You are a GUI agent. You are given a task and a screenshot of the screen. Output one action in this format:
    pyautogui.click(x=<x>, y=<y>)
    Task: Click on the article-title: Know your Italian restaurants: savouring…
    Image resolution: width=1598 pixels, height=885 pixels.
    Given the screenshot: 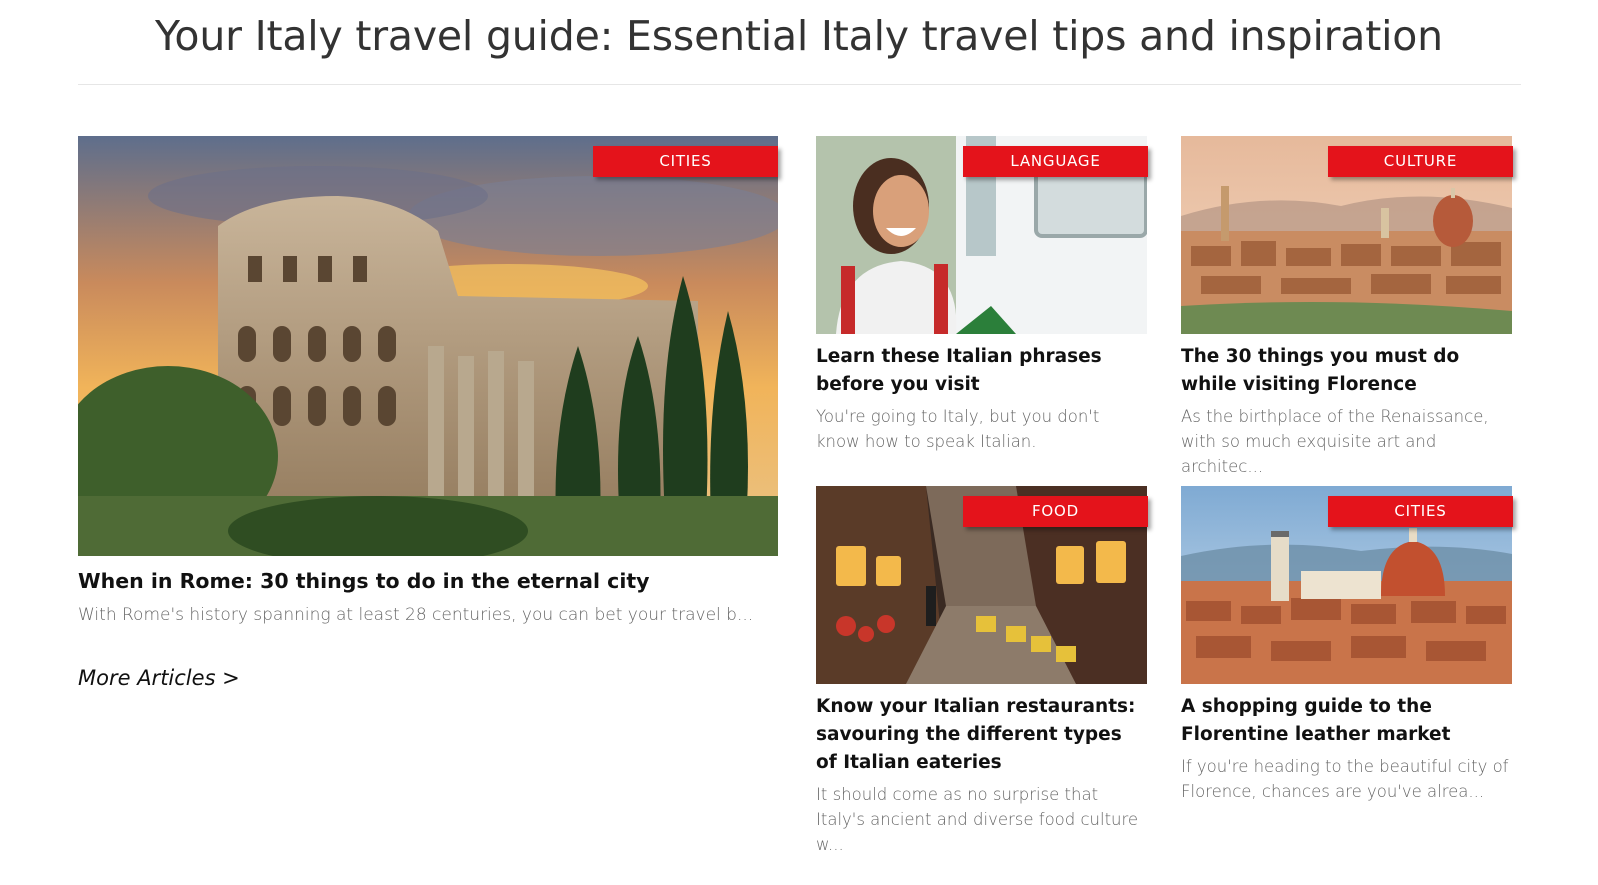 What is the action you would take?
    pyautogui.click(x=981, y=735)
    